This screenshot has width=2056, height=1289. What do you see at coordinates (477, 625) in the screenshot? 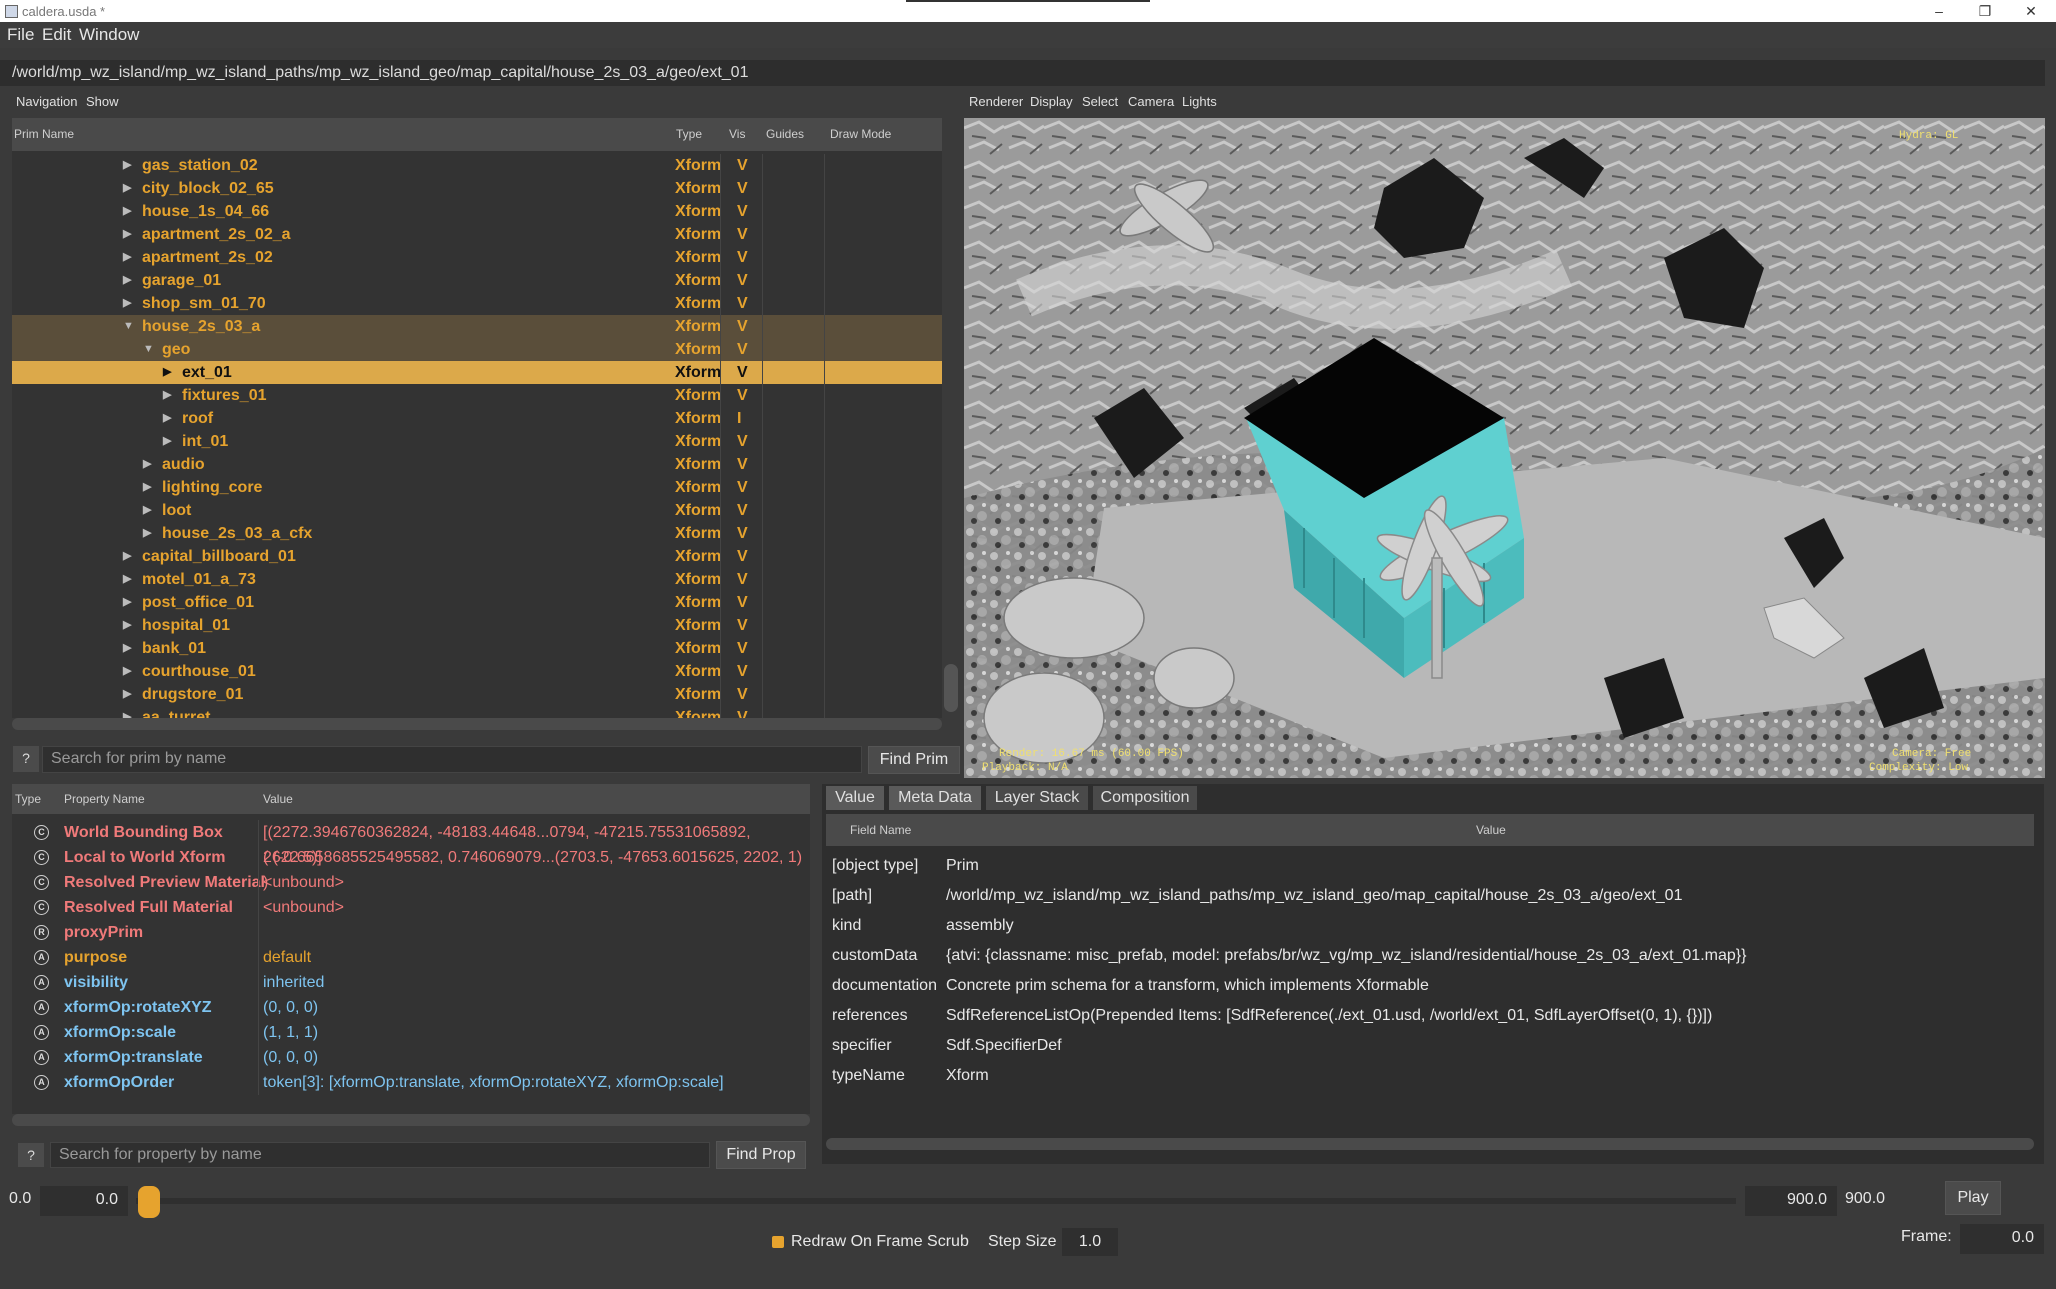
I see `tree-row-hospital-01: ▶ hospital_01 Xform V` at bounding box center [477, 625].